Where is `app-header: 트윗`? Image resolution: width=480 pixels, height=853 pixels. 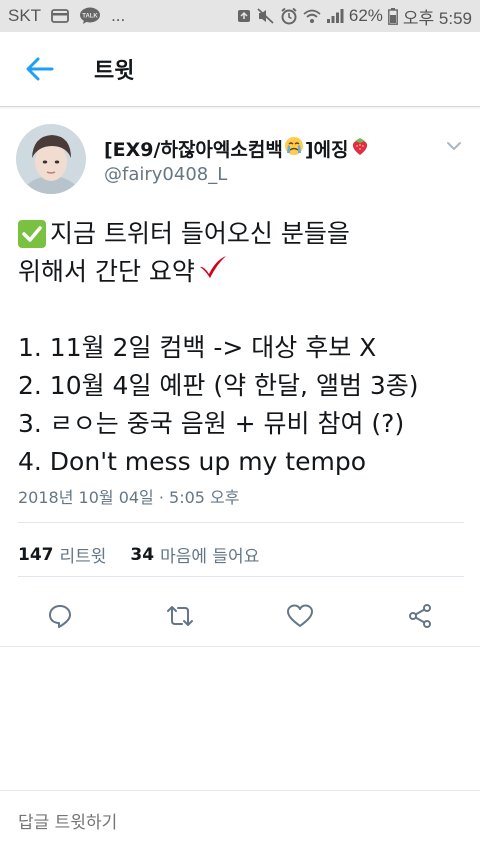
app-header: 트윗 is located at coordinates (240, 69).